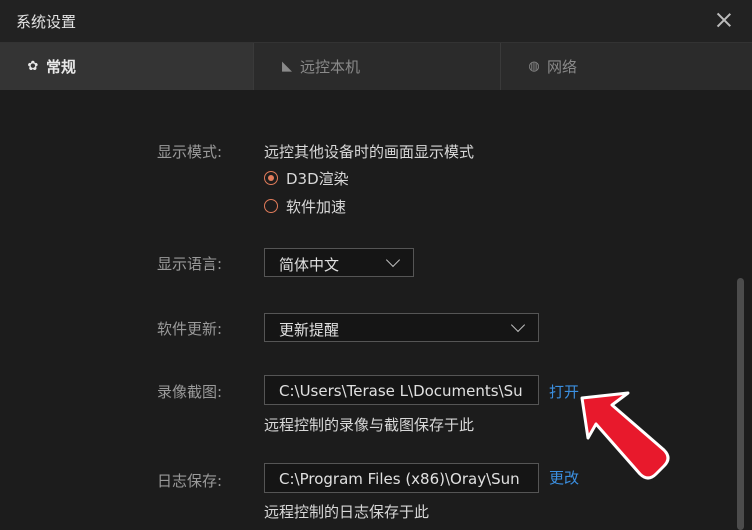 Image resolution: width=752 pixels, height=530 pixels. What do you see at coordinates (190, 329) in the screenshot?
I see `software-update-label: 软件更新:` at bounding box center [190, 329].